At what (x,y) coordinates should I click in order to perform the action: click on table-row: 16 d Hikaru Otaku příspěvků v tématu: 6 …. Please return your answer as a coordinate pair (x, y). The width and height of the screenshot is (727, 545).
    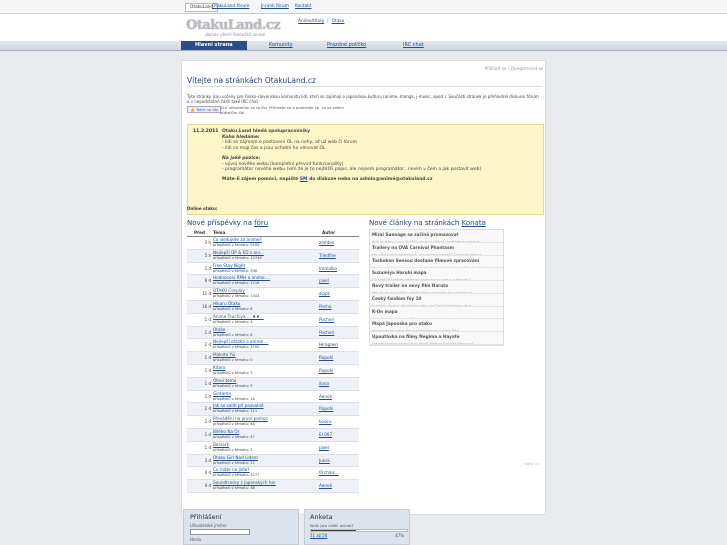
    Looking at the image, I should click on (273, 307).